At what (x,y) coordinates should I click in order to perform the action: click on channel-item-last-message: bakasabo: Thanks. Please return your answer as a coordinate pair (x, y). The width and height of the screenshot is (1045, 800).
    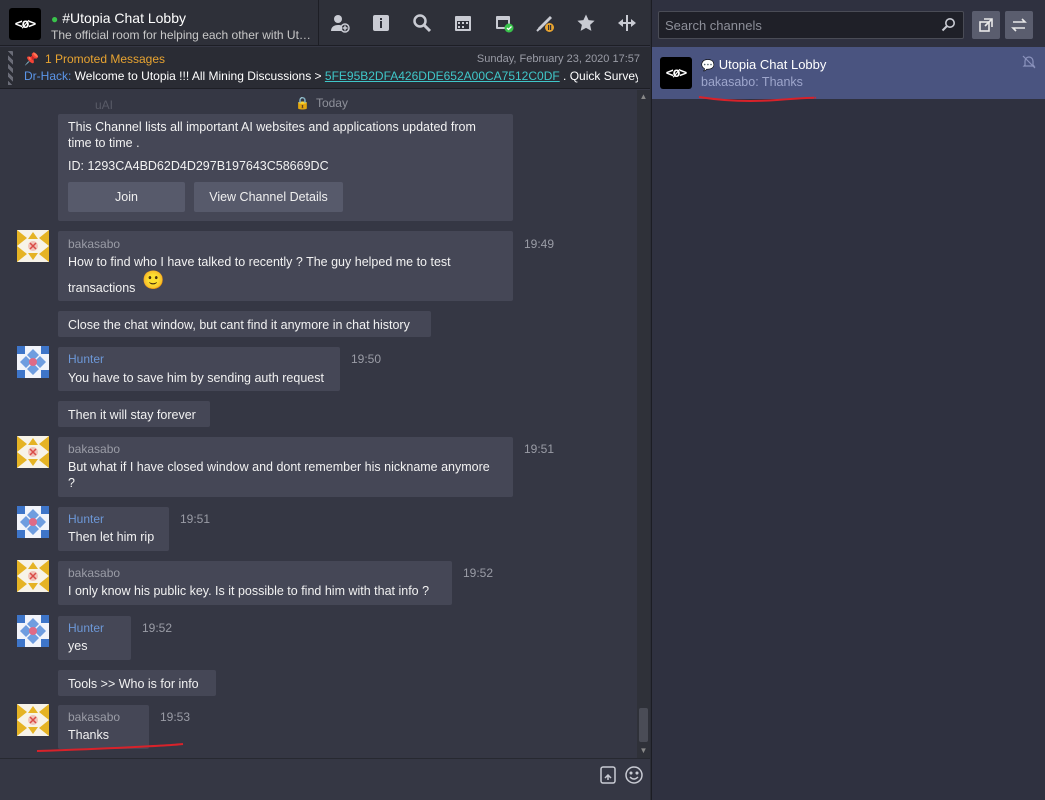
    Looking at the image, I should click on (752, 82).